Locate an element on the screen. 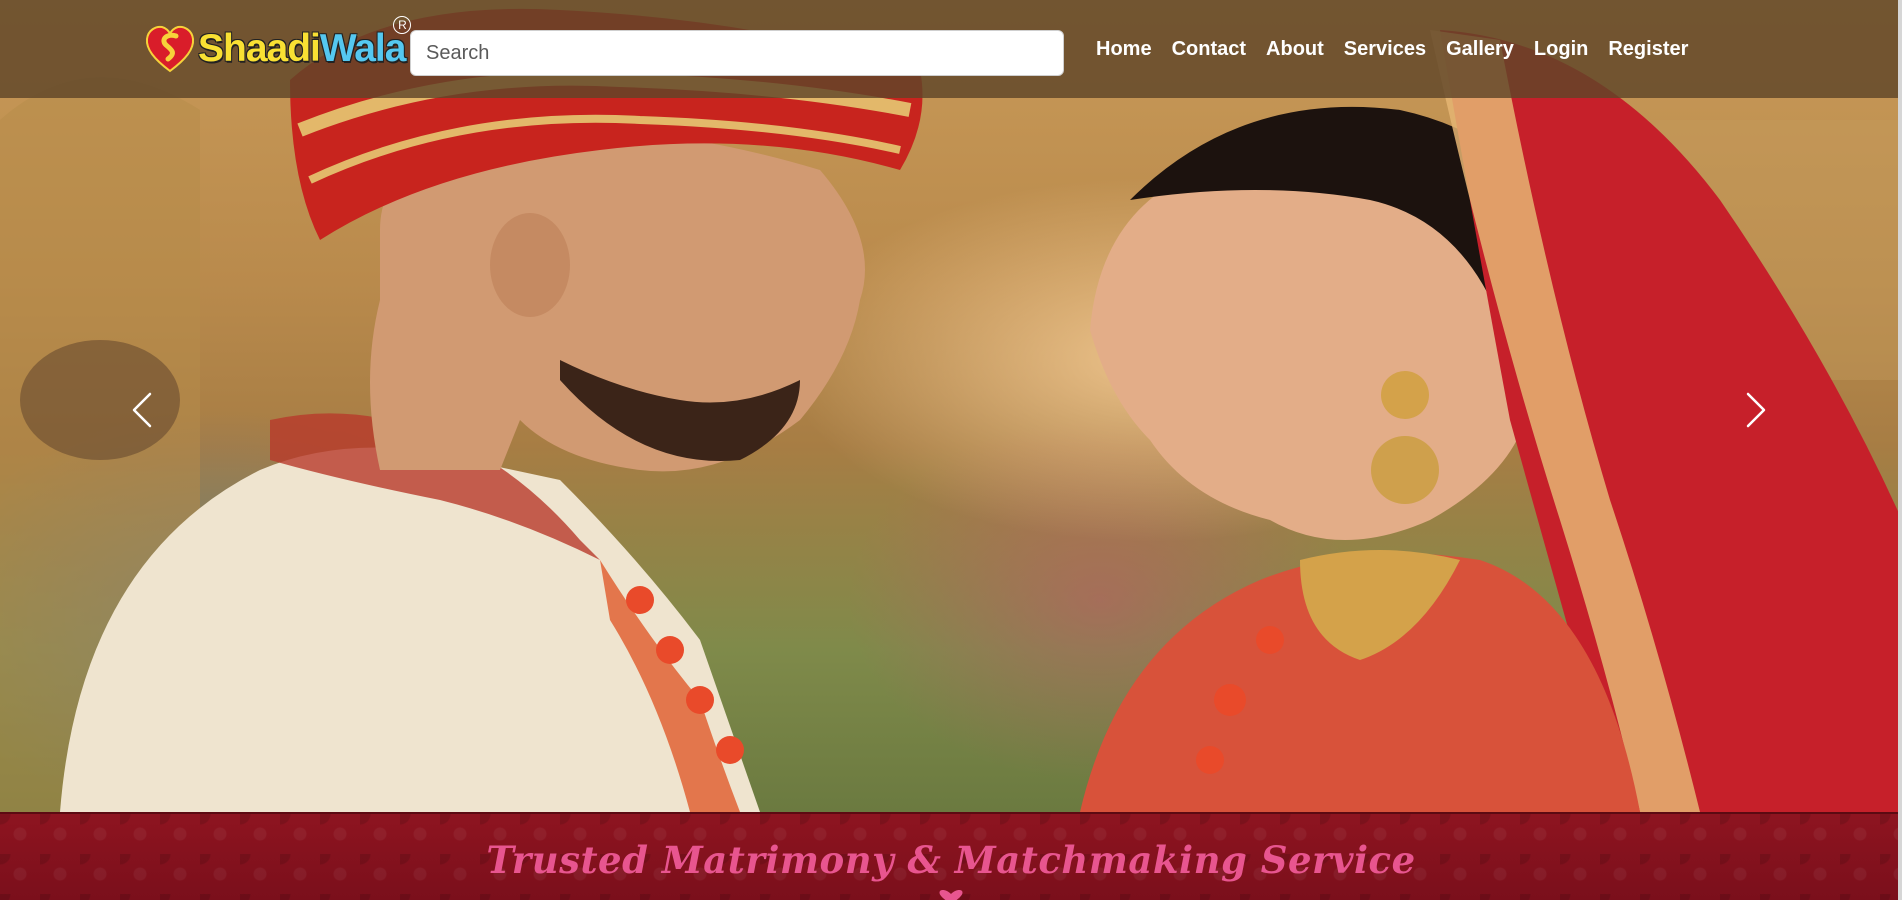 The height and width of the screenshot is (900, 1902). brand-name-part1: Shaadi is located at coordinates (259, 48).